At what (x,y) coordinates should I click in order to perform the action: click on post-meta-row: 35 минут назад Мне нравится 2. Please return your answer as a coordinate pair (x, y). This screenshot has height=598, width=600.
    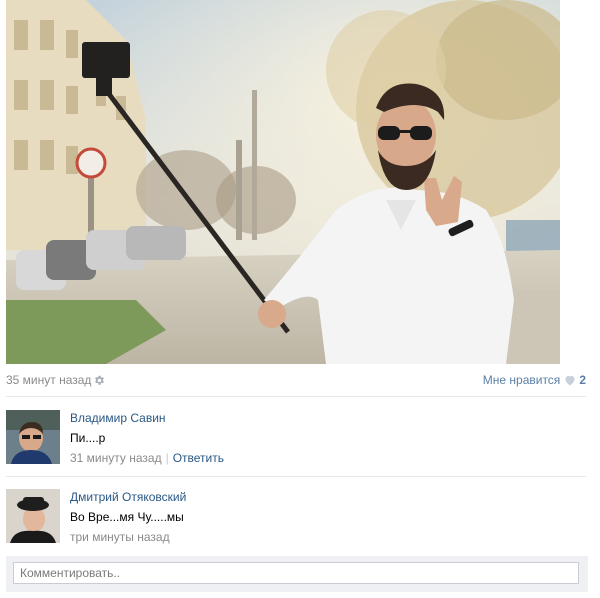
    Looking at the image, I should click on (296, 380).